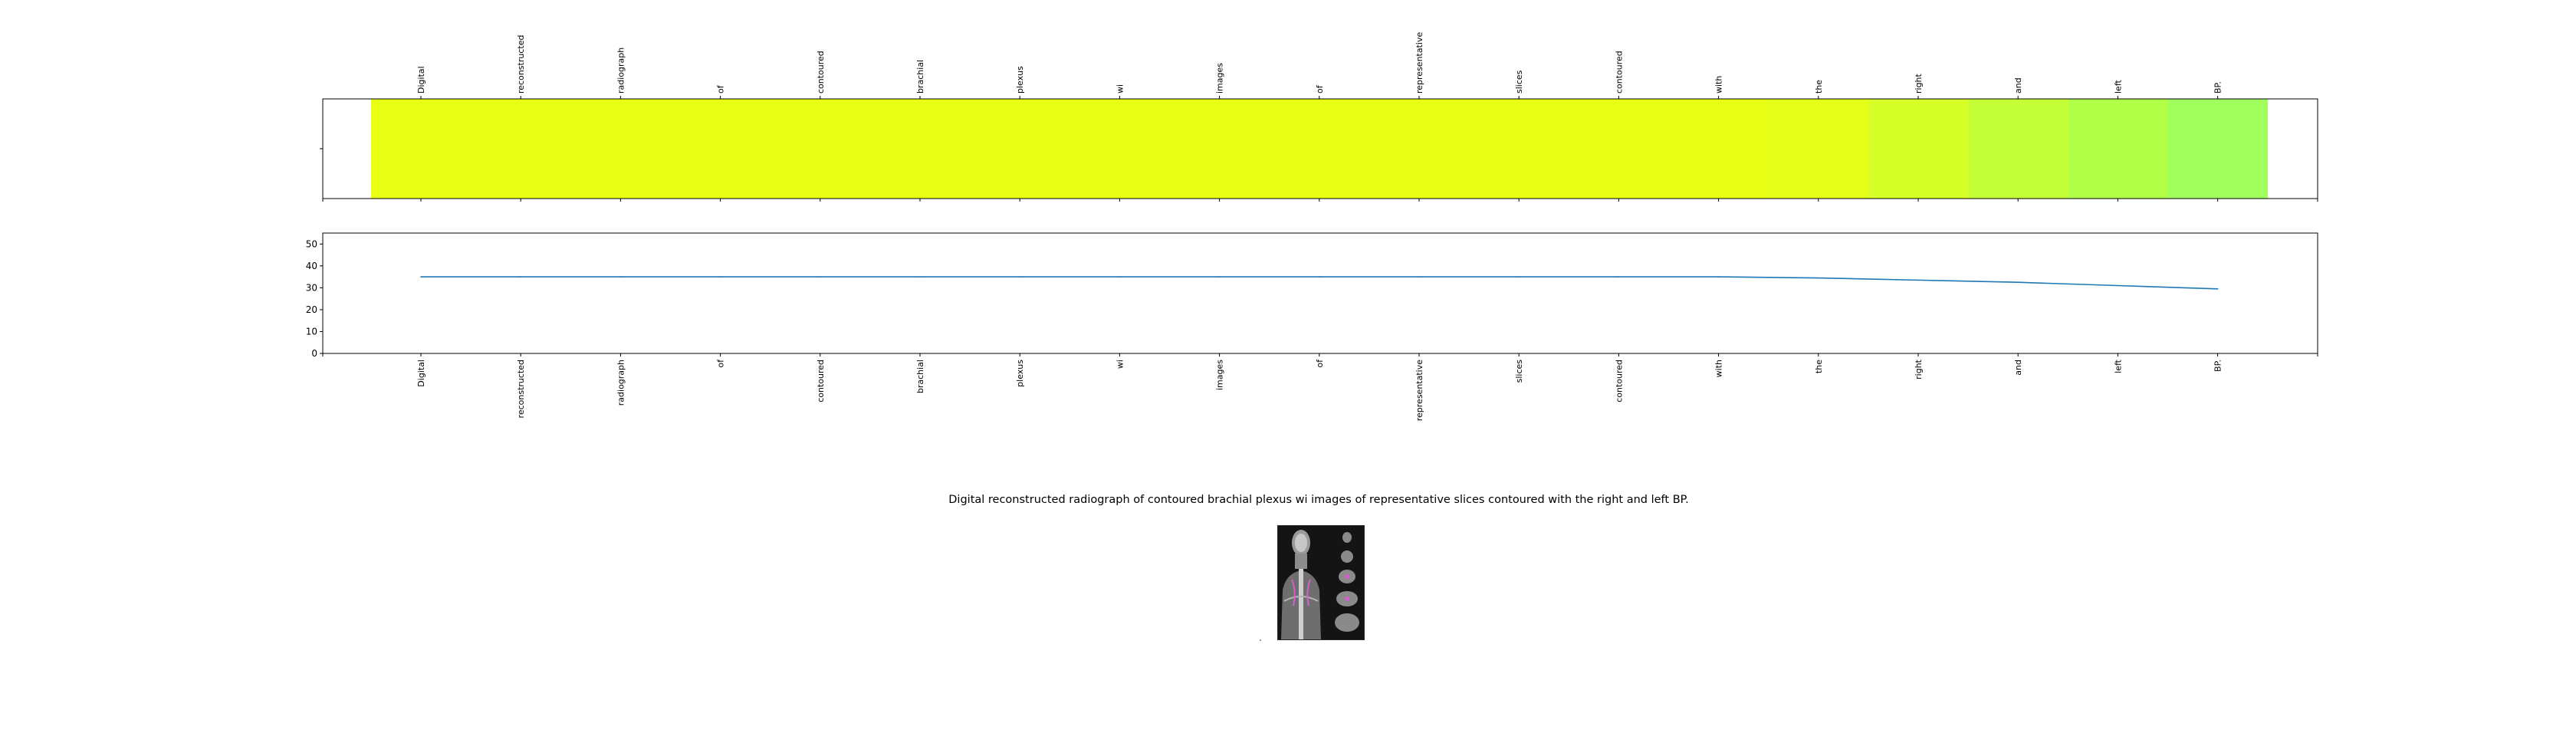  What do you see at coordinates (521, 389) in the screenshot?
I see `x-tick-label: reconstructed` at bounding box center [521, 389].